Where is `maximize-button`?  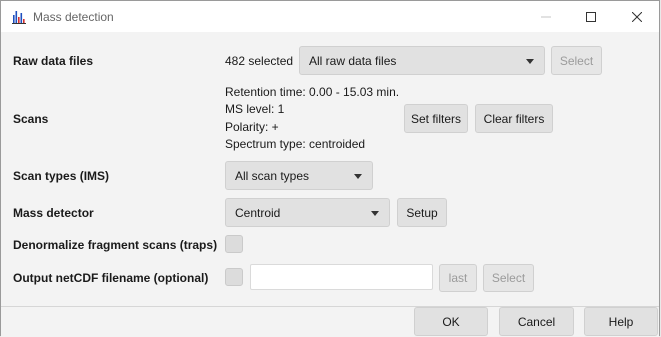 maximize-button is located at coordinates (591, 16).